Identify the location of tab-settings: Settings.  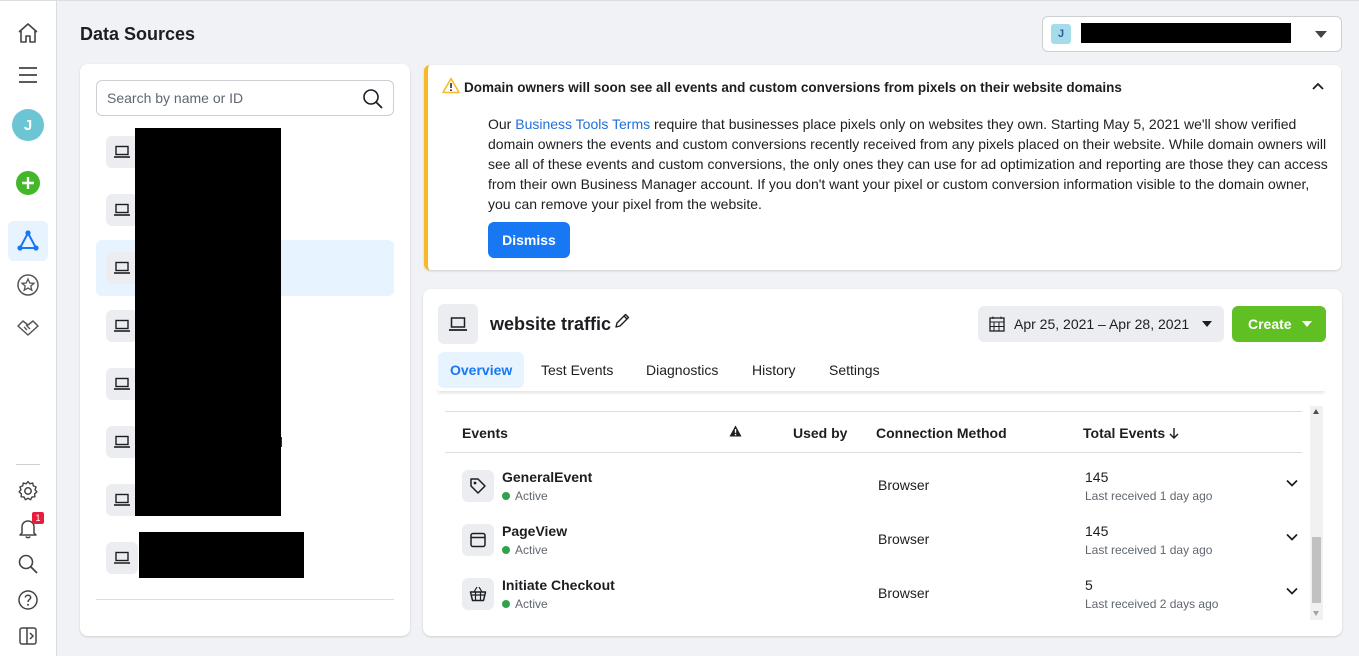
(854, 370).